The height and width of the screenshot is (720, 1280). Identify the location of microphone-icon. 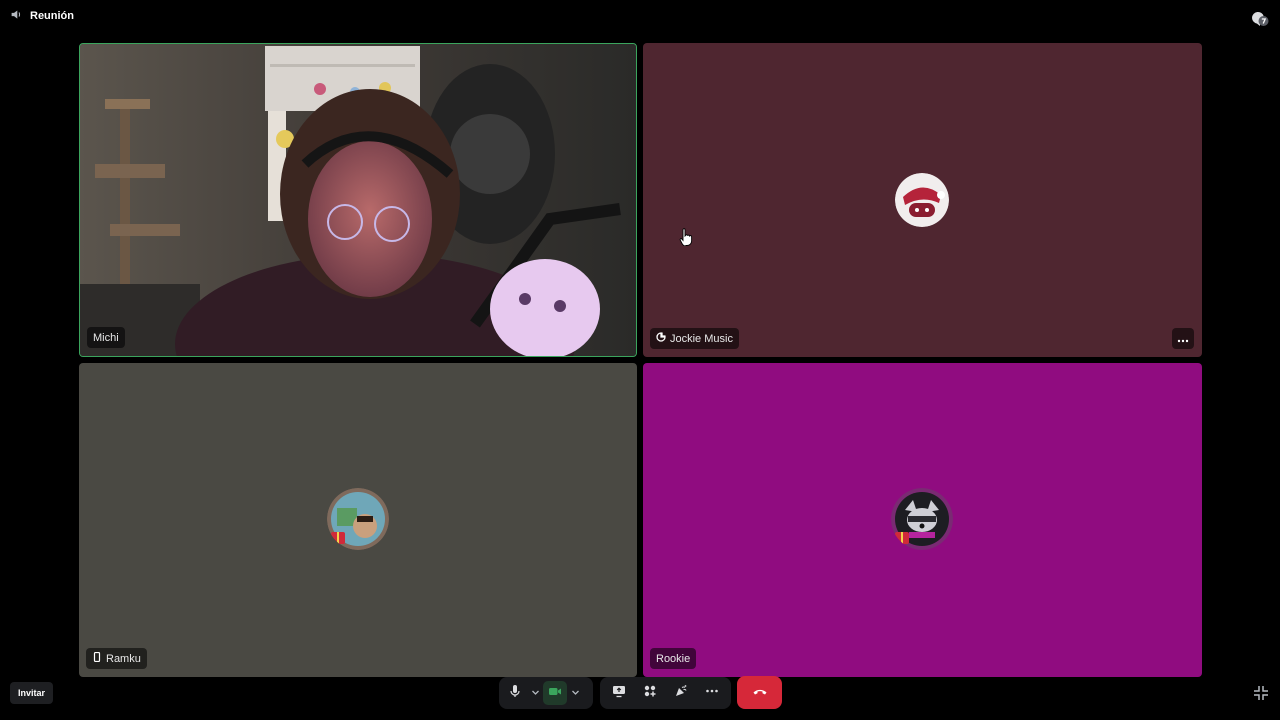
(515, 693).